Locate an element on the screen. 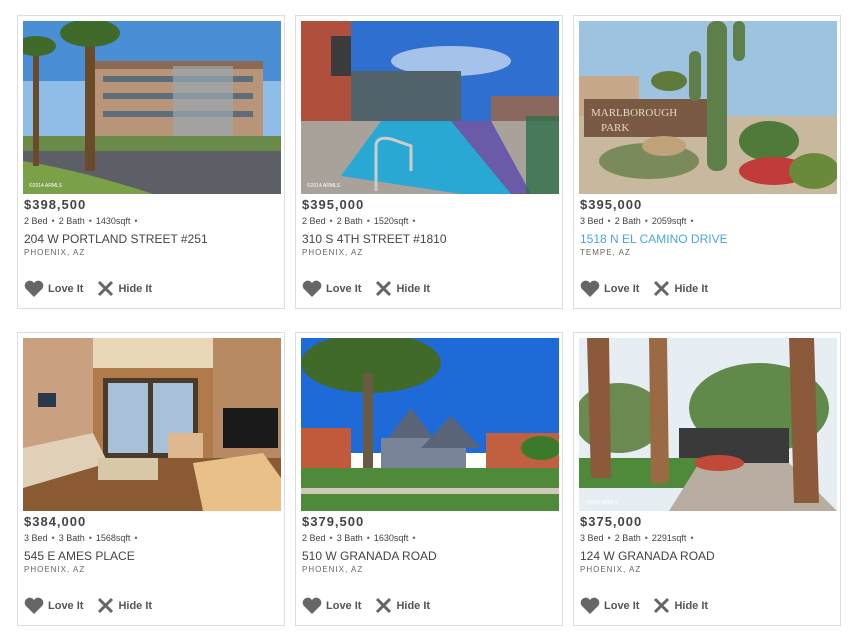 The image size is (867, 640). listing-price: $379,500 is located at coordinates (333, 521).